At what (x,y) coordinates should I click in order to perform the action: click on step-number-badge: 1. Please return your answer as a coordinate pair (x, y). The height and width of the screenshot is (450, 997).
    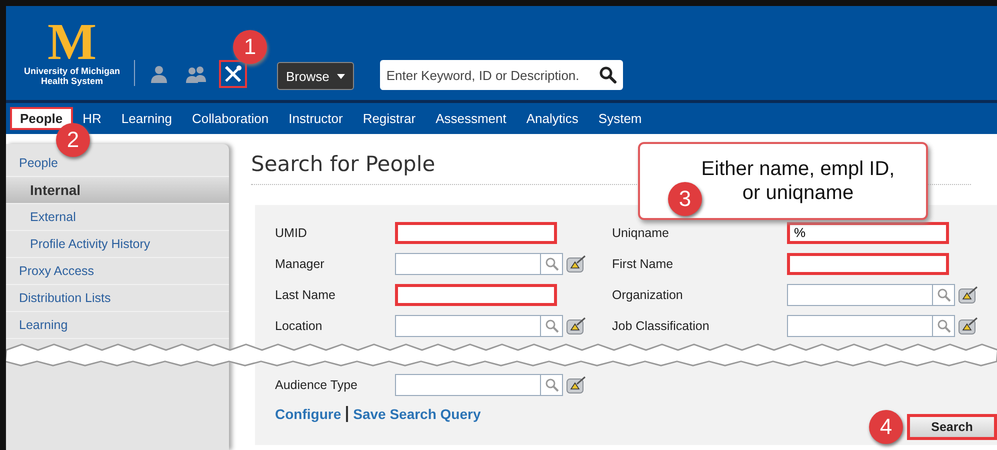
    Looking at the image, I should click on (250, 47).